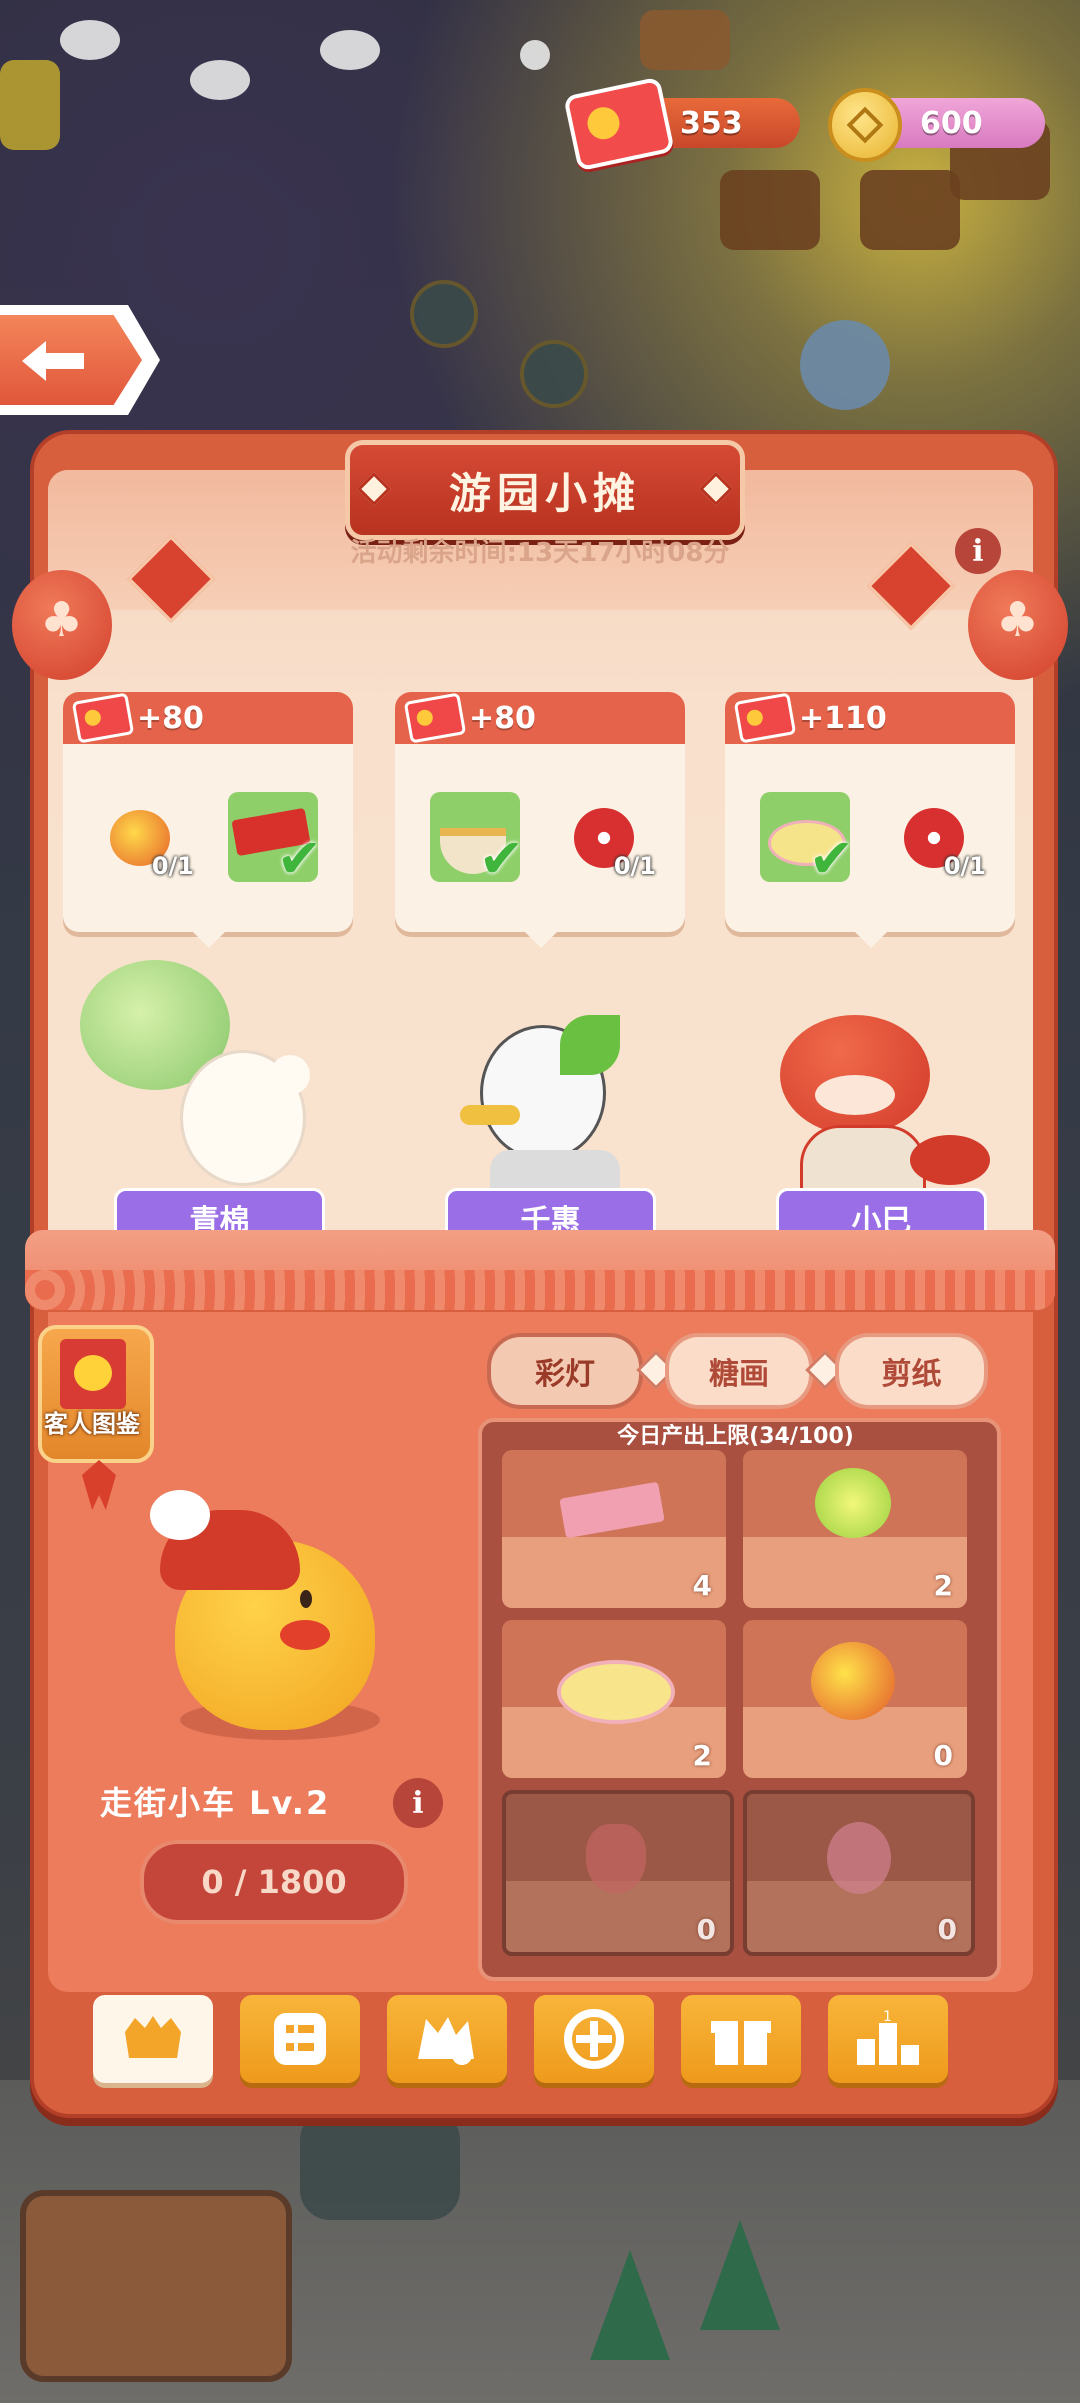 This screenshot has width=1080, height=2403. I want to click on tab-lantern: 彩灯, so click(565, 1371).